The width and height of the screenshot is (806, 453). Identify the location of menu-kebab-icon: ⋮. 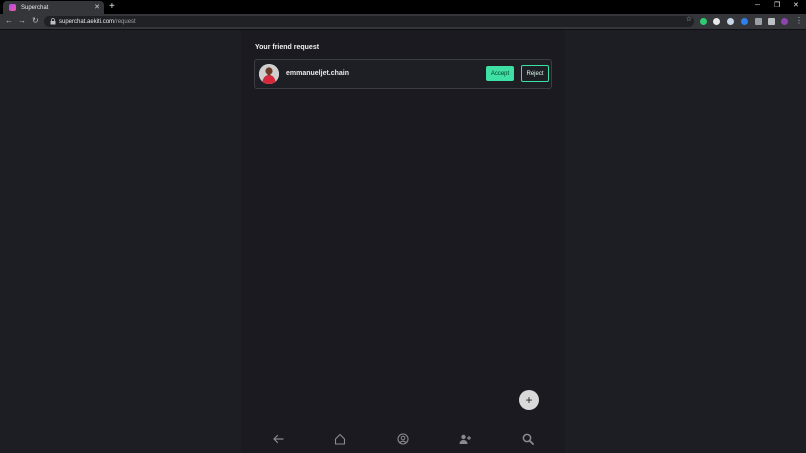
(799, 21).